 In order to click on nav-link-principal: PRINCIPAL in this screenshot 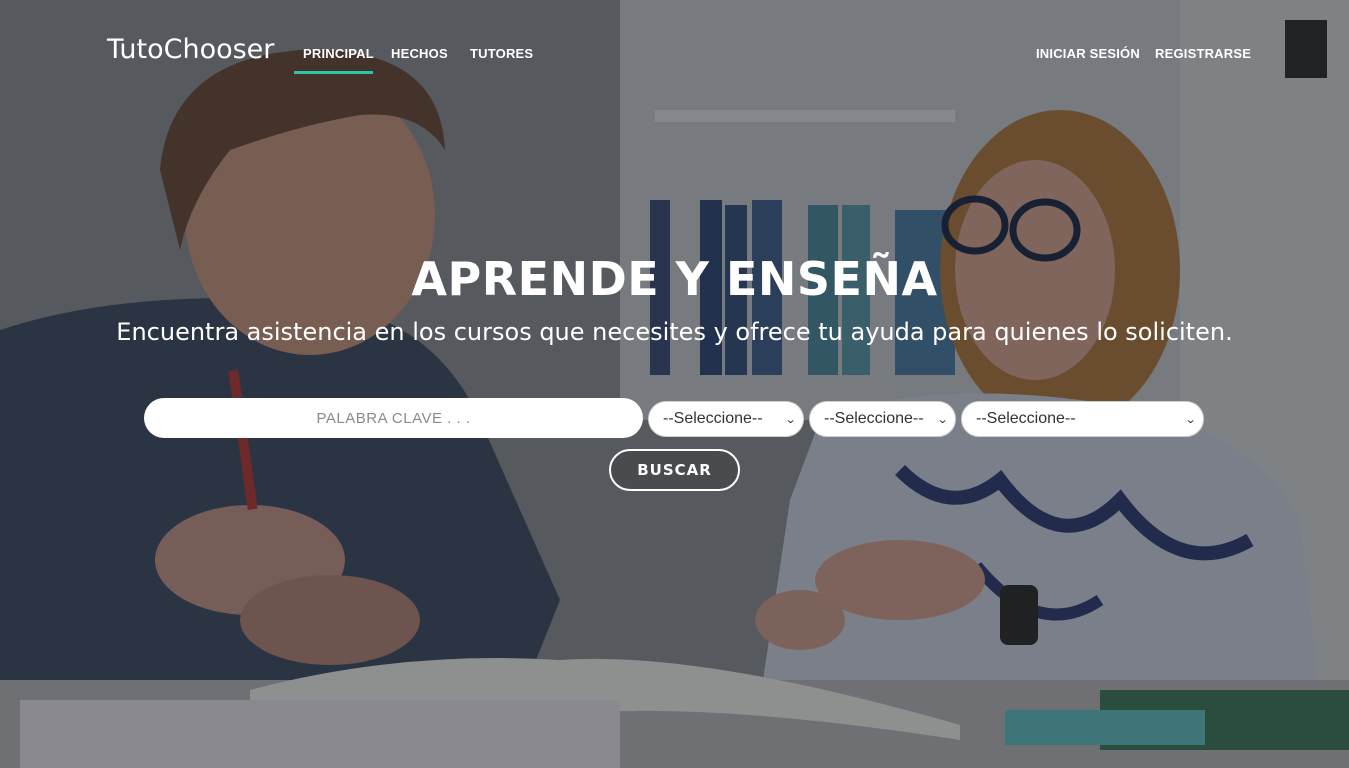, I will do `click(338, 53)`.